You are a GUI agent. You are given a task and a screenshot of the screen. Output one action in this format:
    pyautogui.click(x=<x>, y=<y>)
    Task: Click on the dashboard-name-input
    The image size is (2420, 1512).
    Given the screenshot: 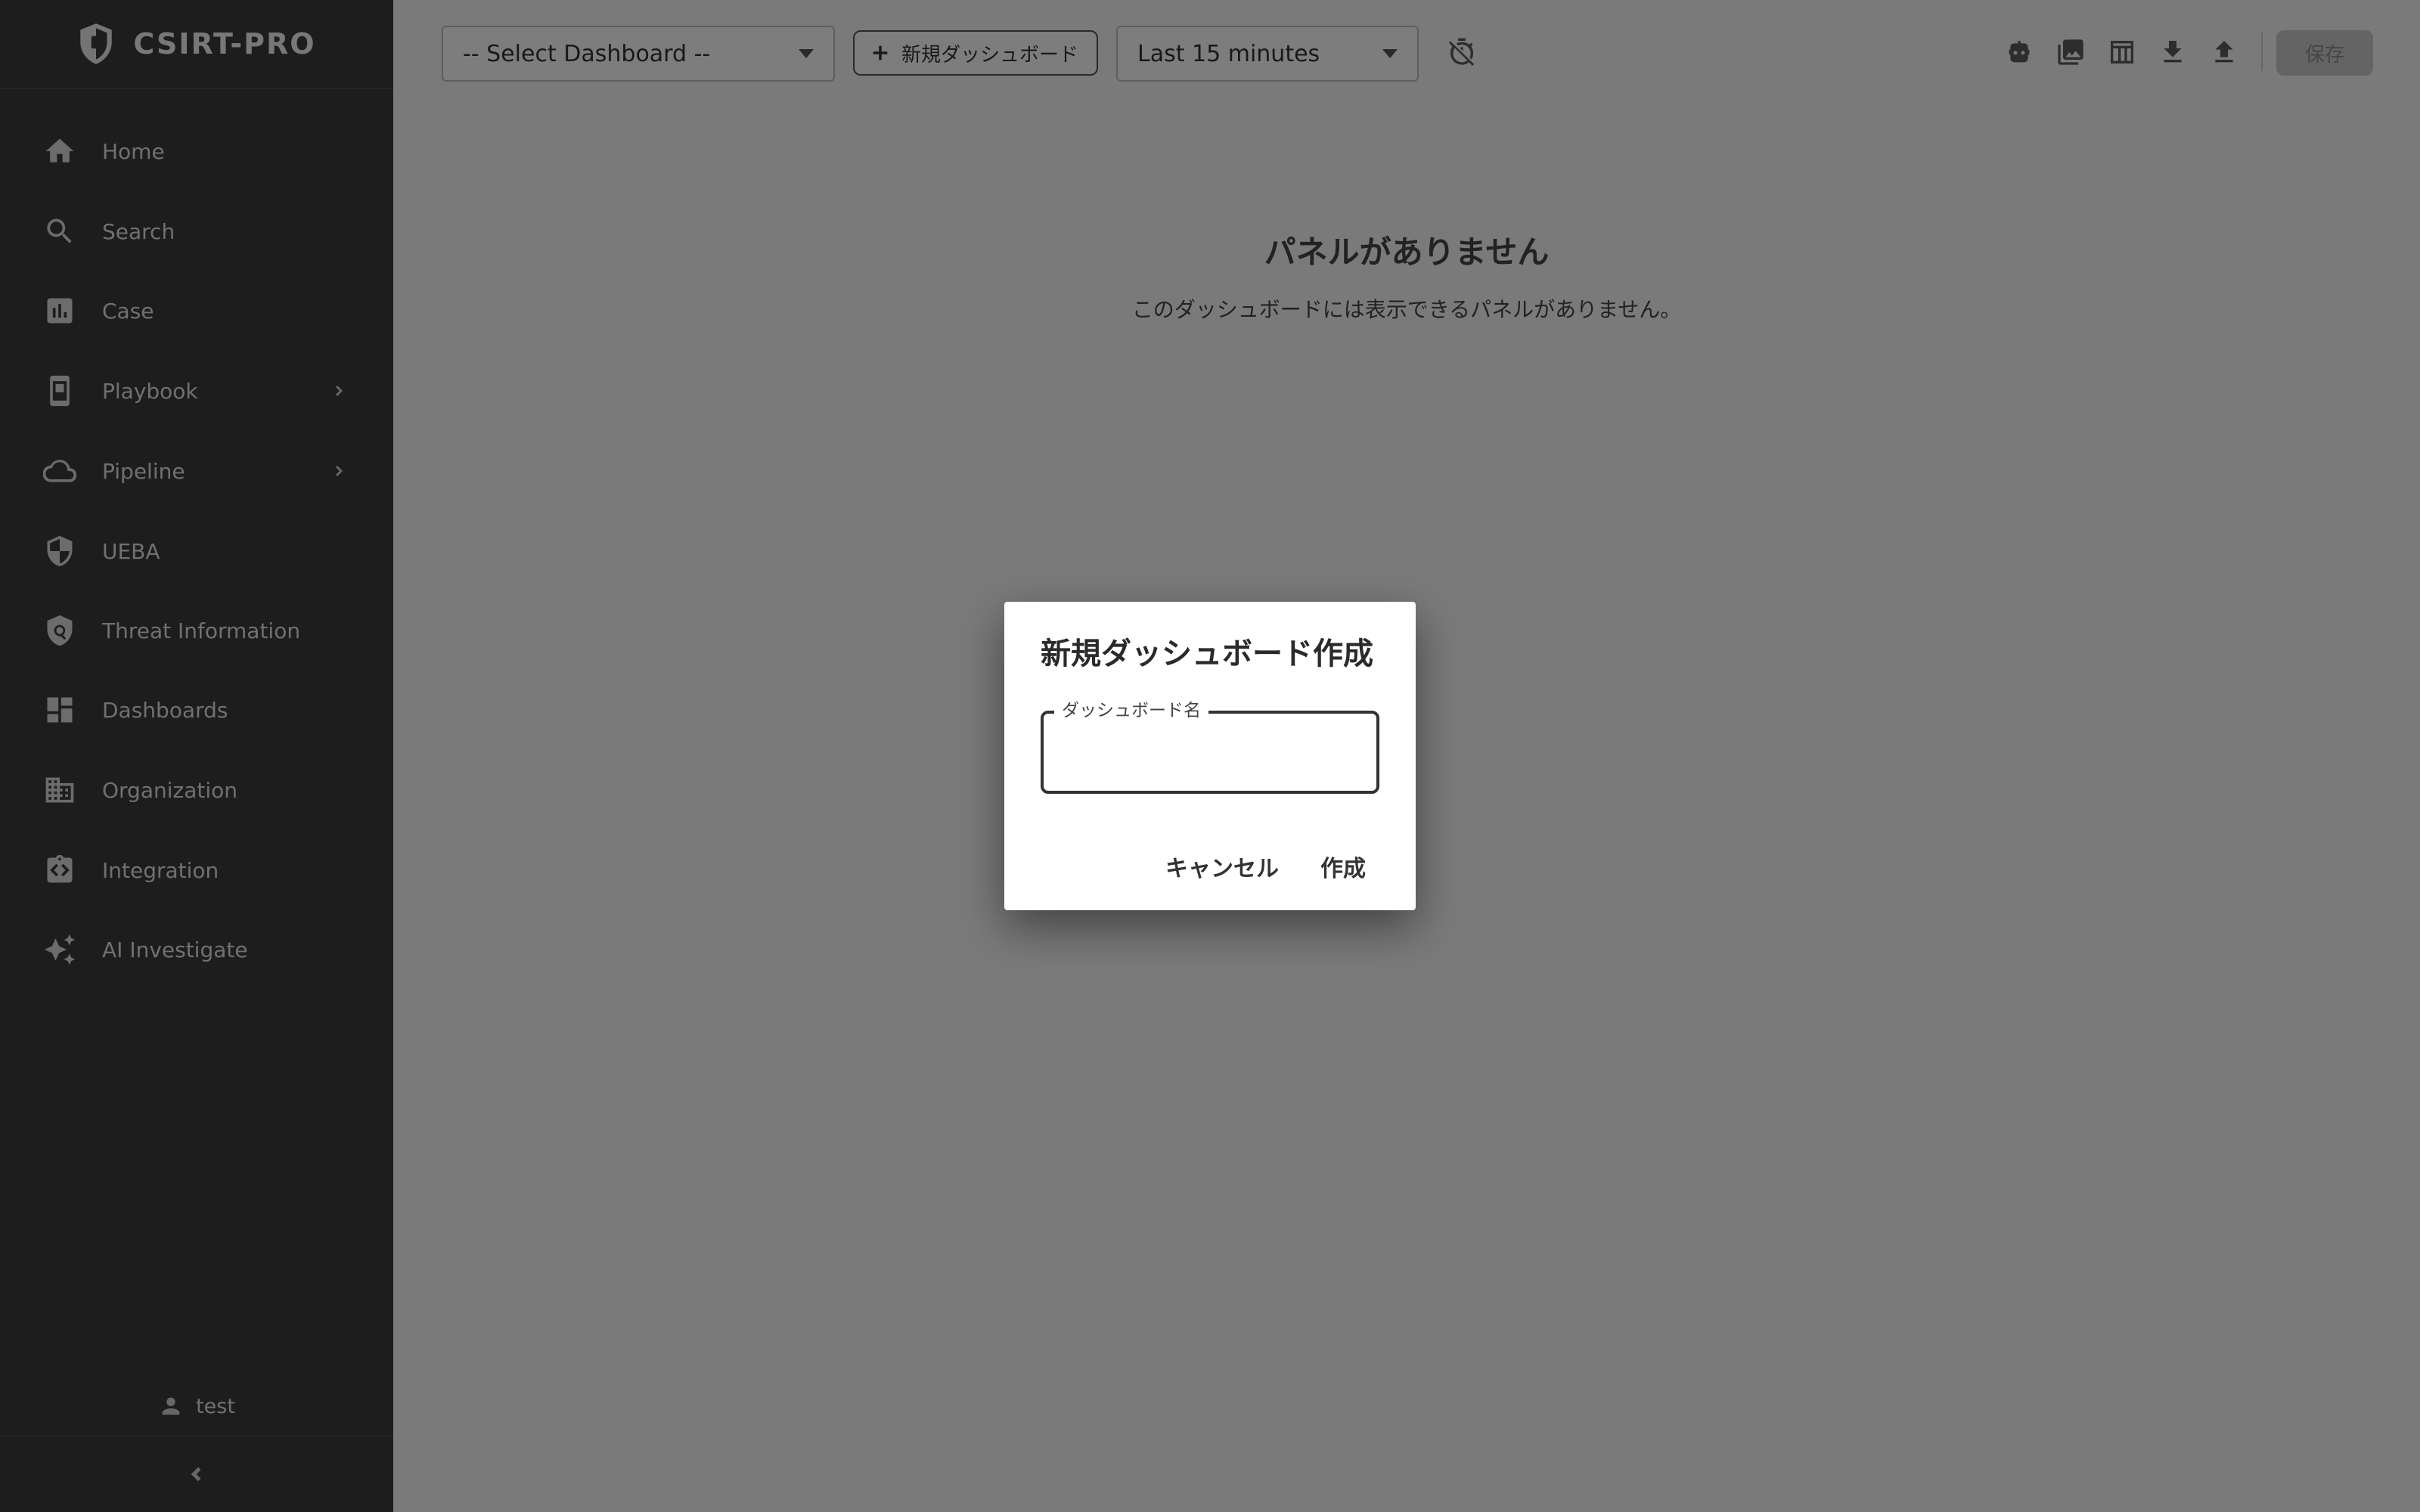 What is the action you would take?
    pyautogui.click(x=1210, y=752)
    